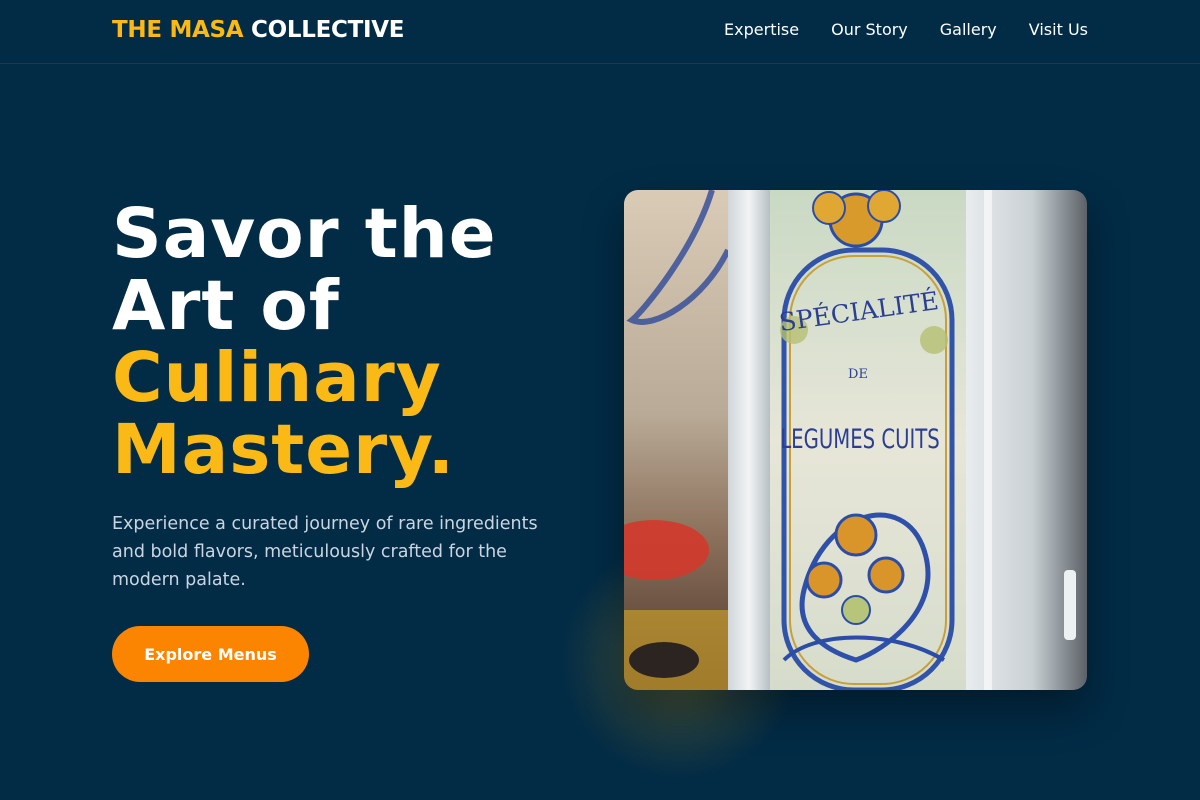  I want to click on door-frame-left, so click(749, 440).